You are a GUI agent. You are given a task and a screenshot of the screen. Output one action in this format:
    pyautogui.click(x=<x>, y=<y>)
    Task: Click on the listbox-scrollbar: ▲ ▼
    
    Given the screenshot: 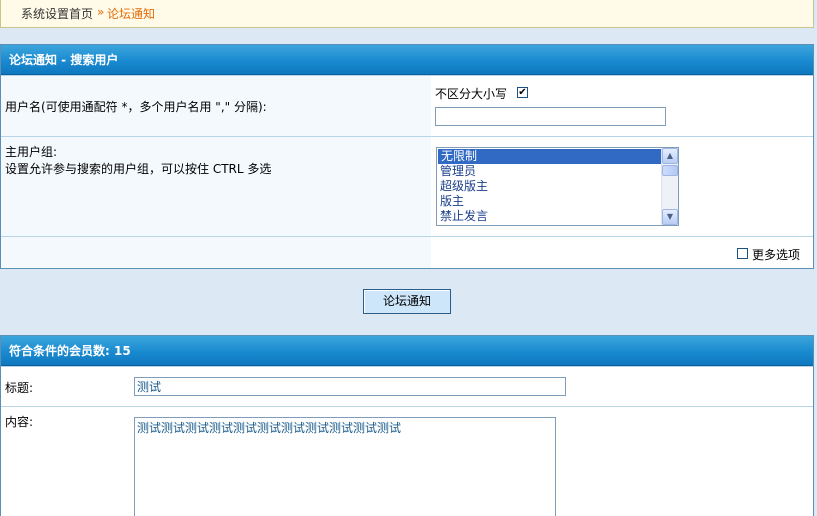 What is the action you would take?
    pyautogui.click(x=669, y=186)
    